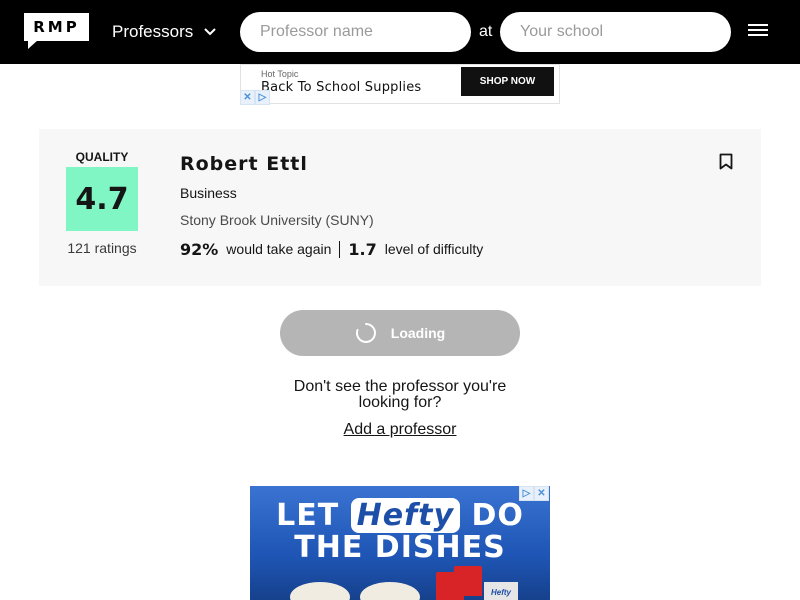 The image size is (800, 600). Describe the element at coordinates (468, 581) in the screenshot. I see `red-cup-image` at that location.